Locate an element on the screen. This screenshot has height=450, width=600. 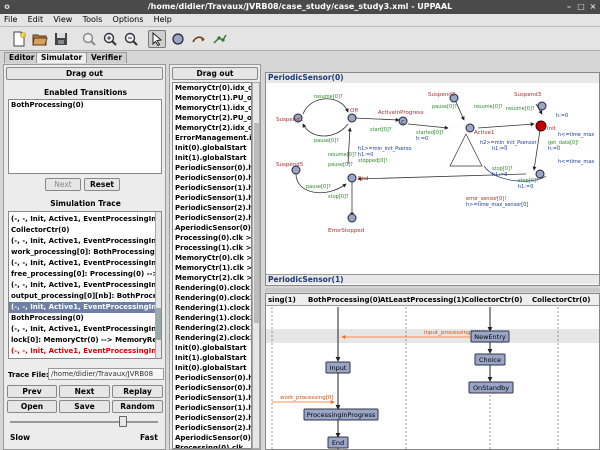
variable-row: Rendering(0).clock2 is located at coordinates (212, 298).